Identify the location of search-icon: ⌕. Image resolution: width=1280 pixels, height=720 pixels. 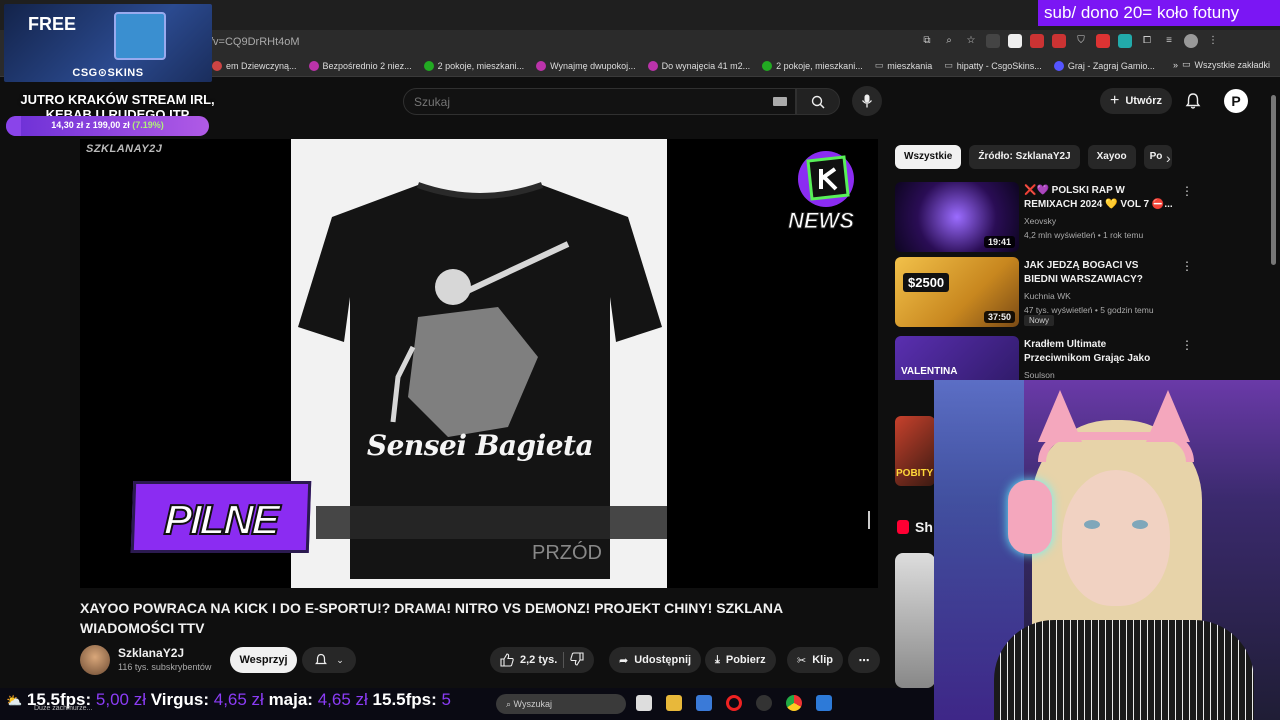
(510, 704).